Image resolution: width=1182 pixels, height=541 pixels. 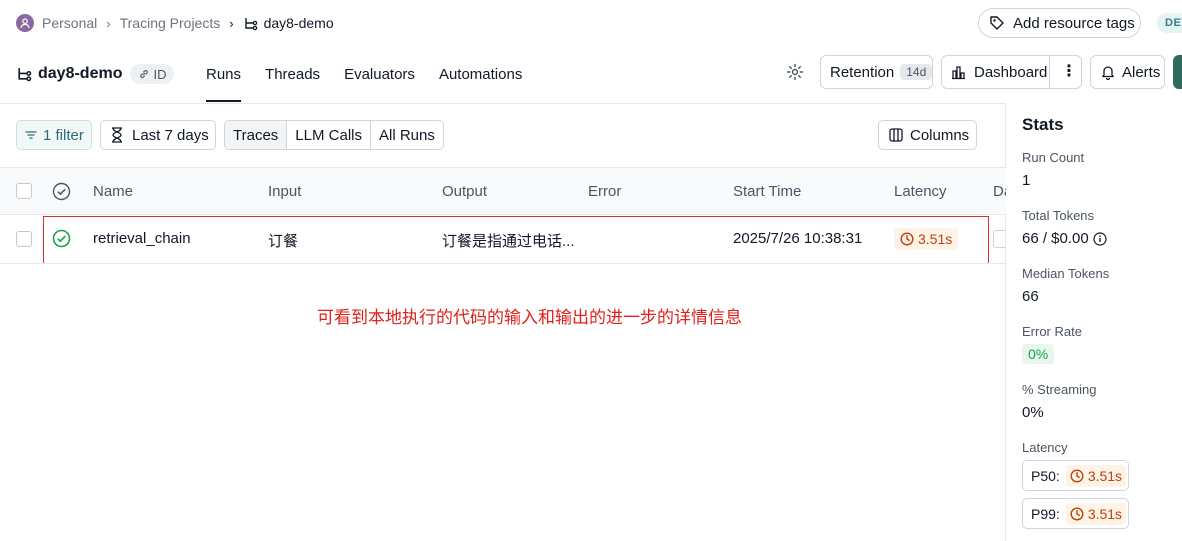 I want to click on latency-p50: P50: 3.51s, so click(x=1075, y=475).